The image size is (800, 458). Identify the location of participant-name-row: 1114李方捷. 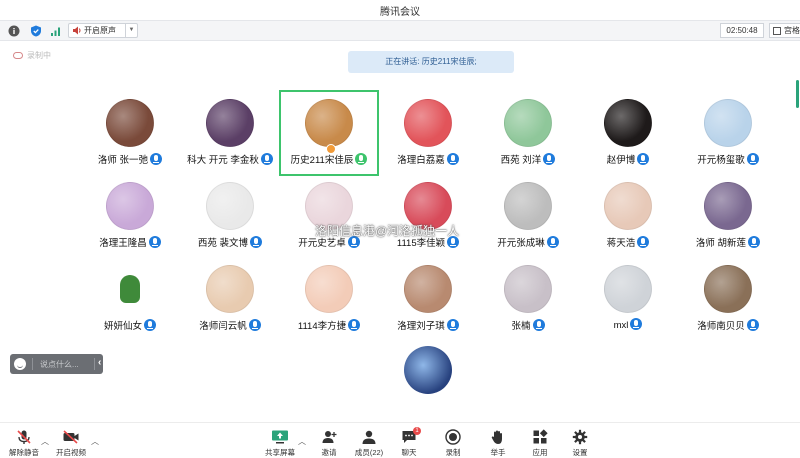
(329, 325).